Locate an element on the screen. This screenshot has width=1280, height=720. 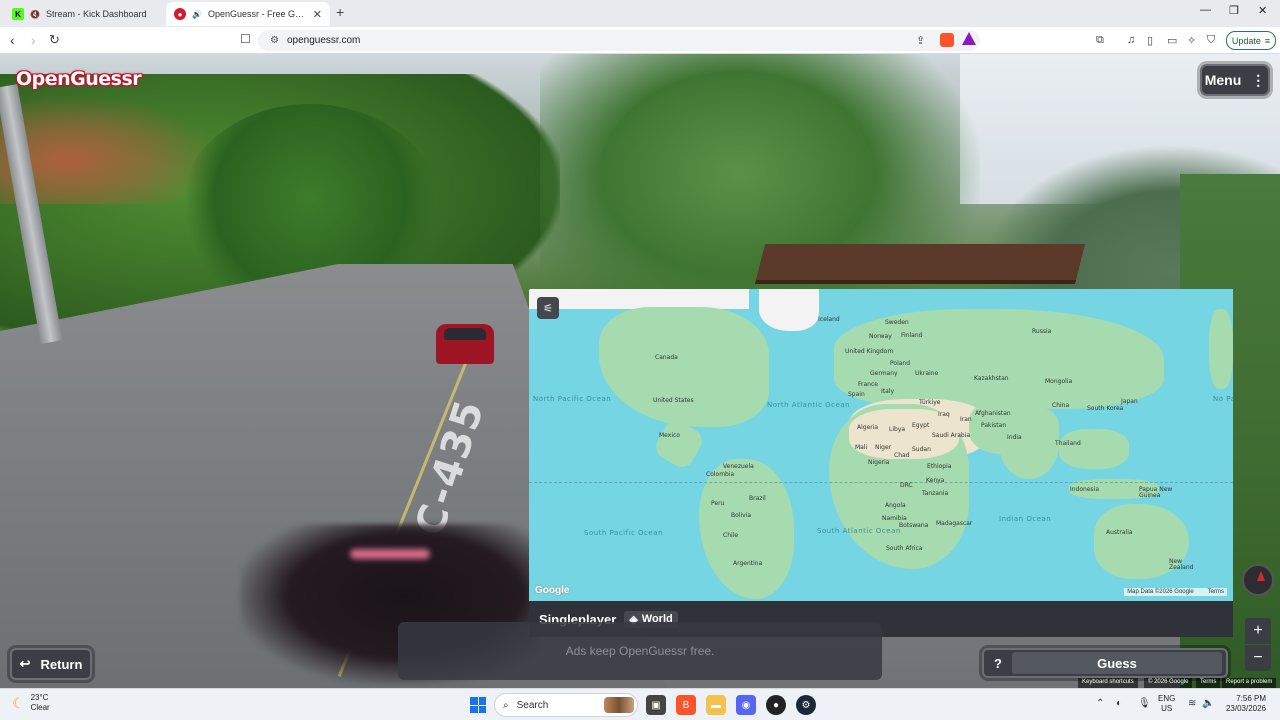
country-label: Colombia is located at coordinates (720, 474).